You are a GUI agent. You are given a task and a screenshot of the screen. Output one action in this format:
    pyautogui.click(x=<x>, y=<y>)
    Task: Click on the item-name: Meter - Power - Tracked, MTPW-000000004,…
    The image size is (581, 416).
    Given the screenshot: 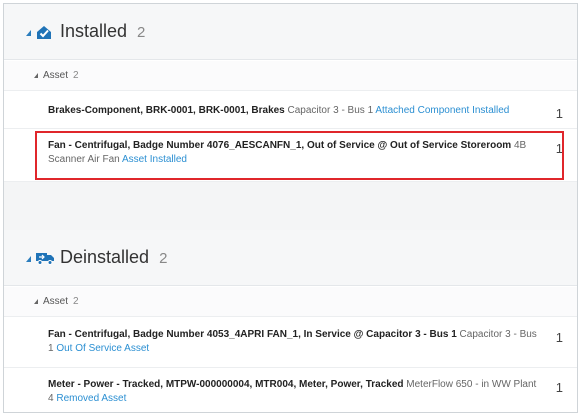 What is the action you would take?
    pyautogui.click(x=226, y=384)
    